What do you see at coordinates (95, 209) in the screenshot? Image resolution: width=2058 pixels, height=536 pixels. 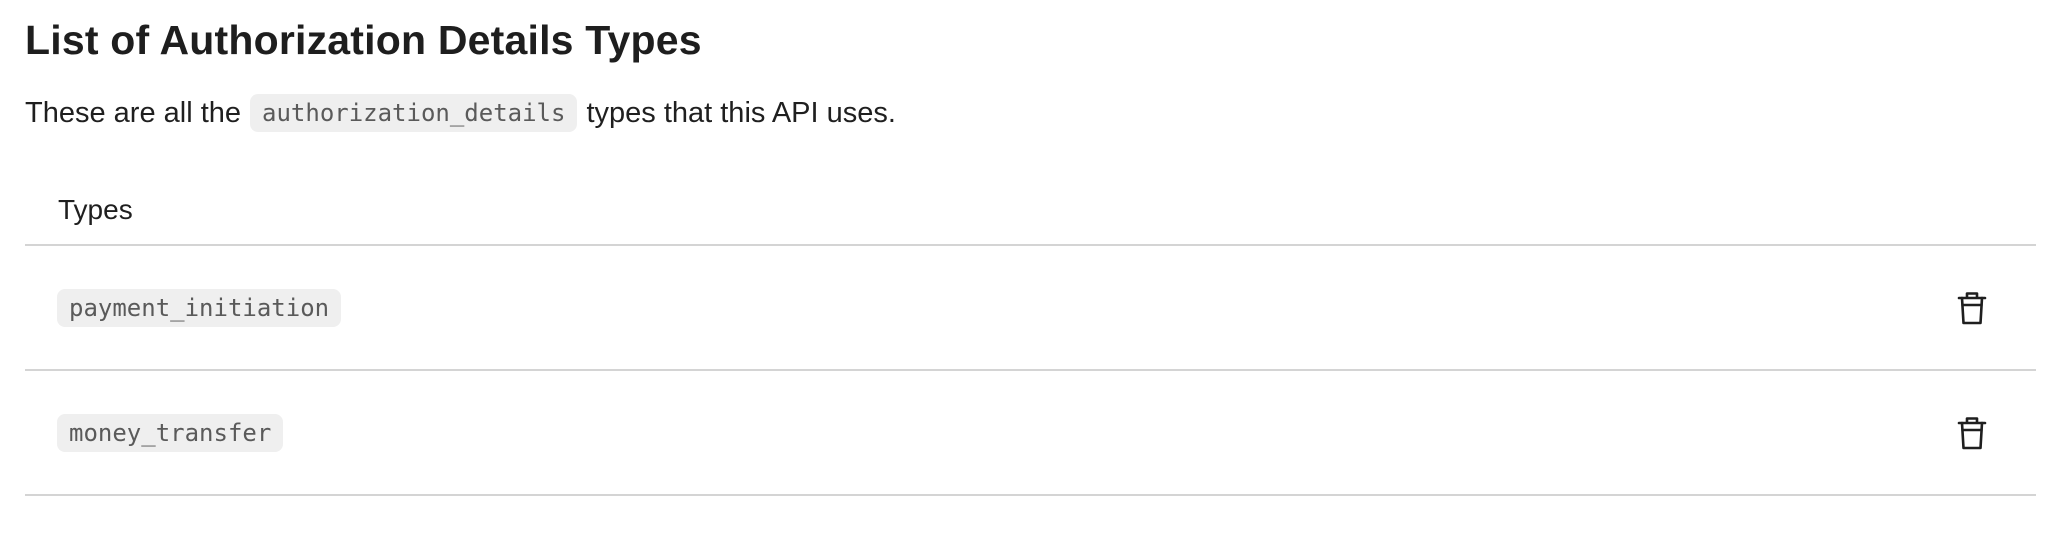 I see `column-header-types: Types` at bounding box center [95, 209].